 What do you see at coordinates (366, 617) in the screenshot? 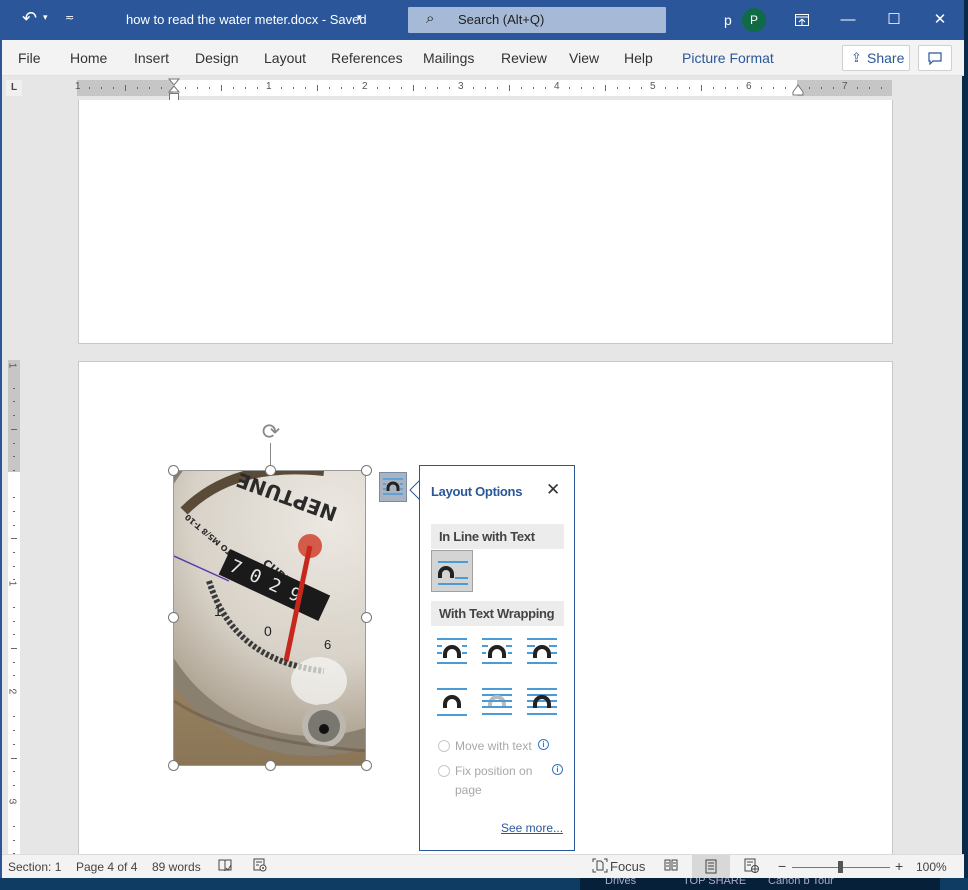
I see `resize-handle-right` at bounding box center [366, 617].